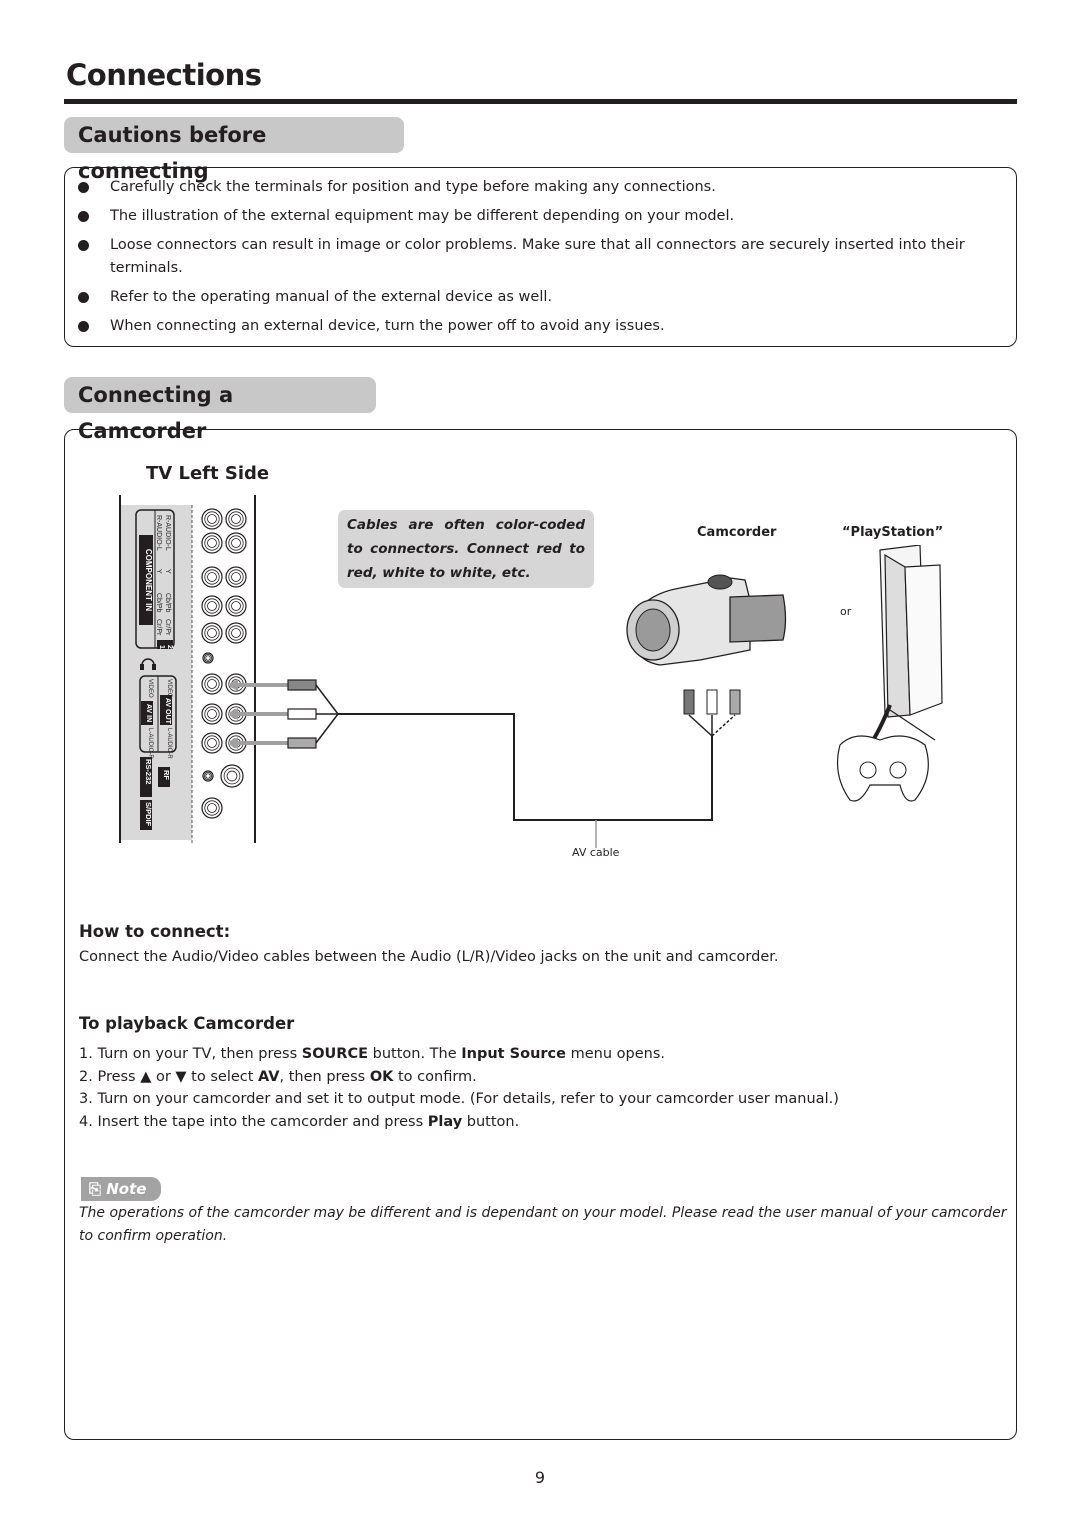  What do you see at coordinates (154, 667) in the screenshot?
I see `headphone-icon-right` at bounding box center [154, 667].